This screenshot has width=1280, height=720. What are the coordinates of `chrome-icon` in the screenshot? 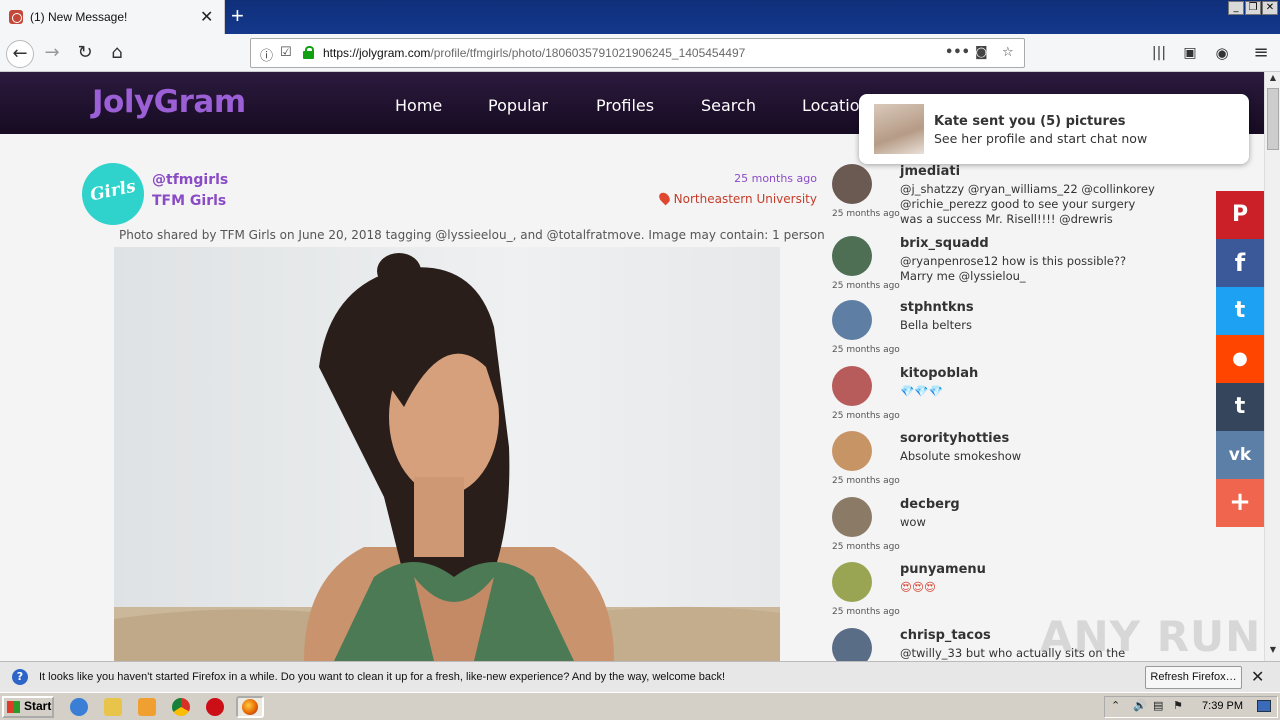 It's located at (181, 707).